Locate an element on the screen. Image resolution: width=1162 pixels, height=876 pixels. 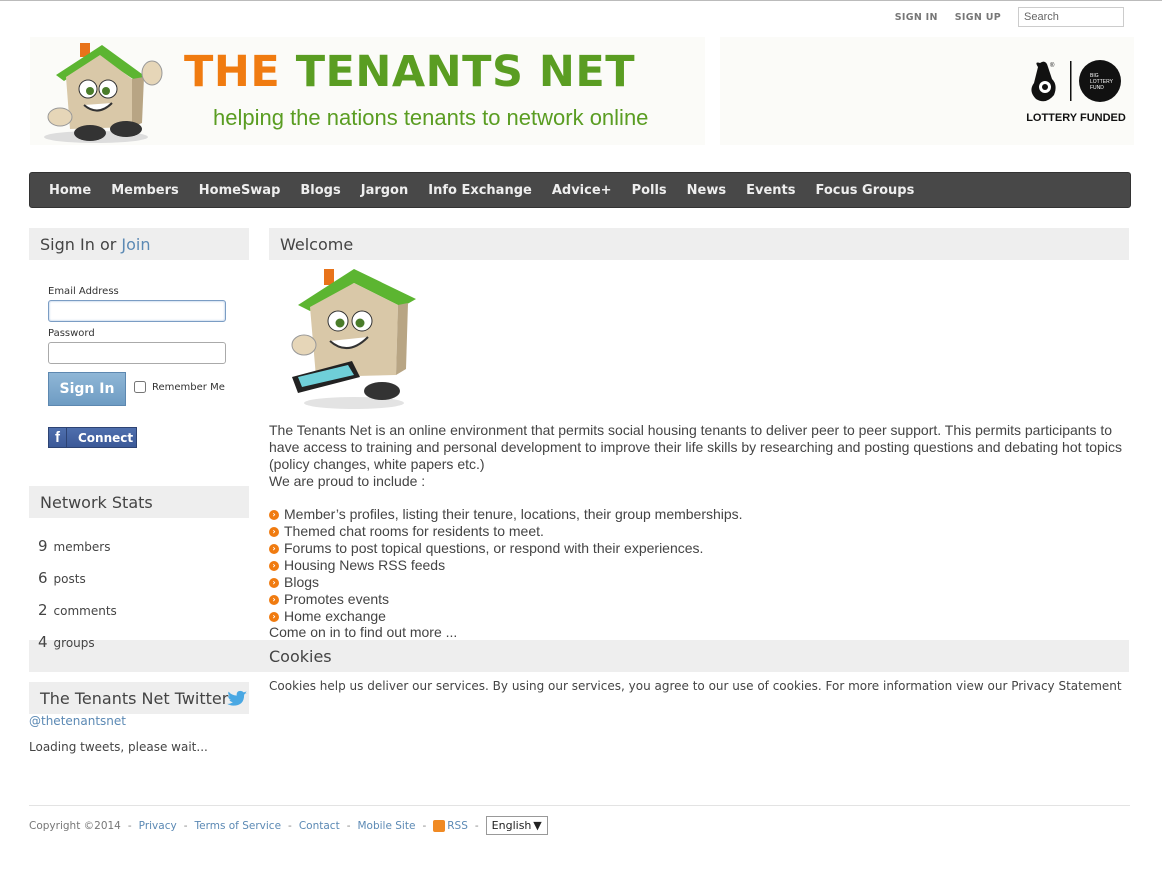
list-item-text: Blogs is located at coordinates (302, 582).